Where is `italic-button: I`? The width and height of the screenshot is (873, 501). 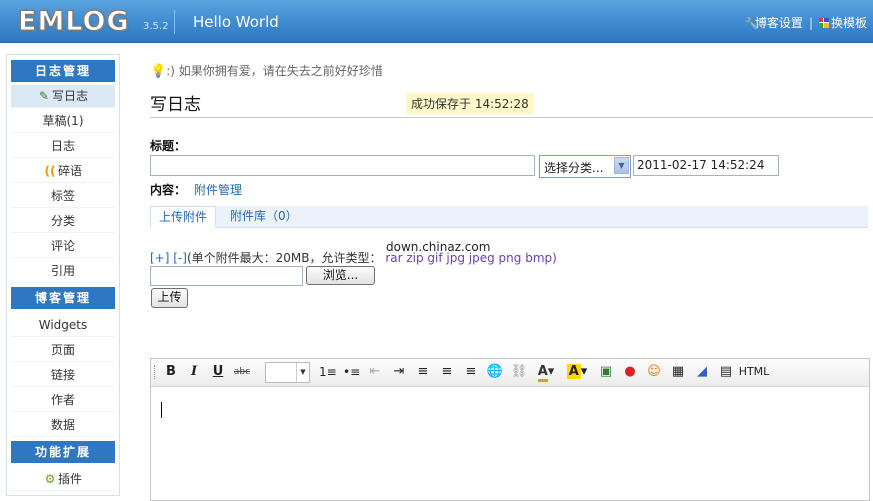 italic-button: I is located at coordinates (194, 372).